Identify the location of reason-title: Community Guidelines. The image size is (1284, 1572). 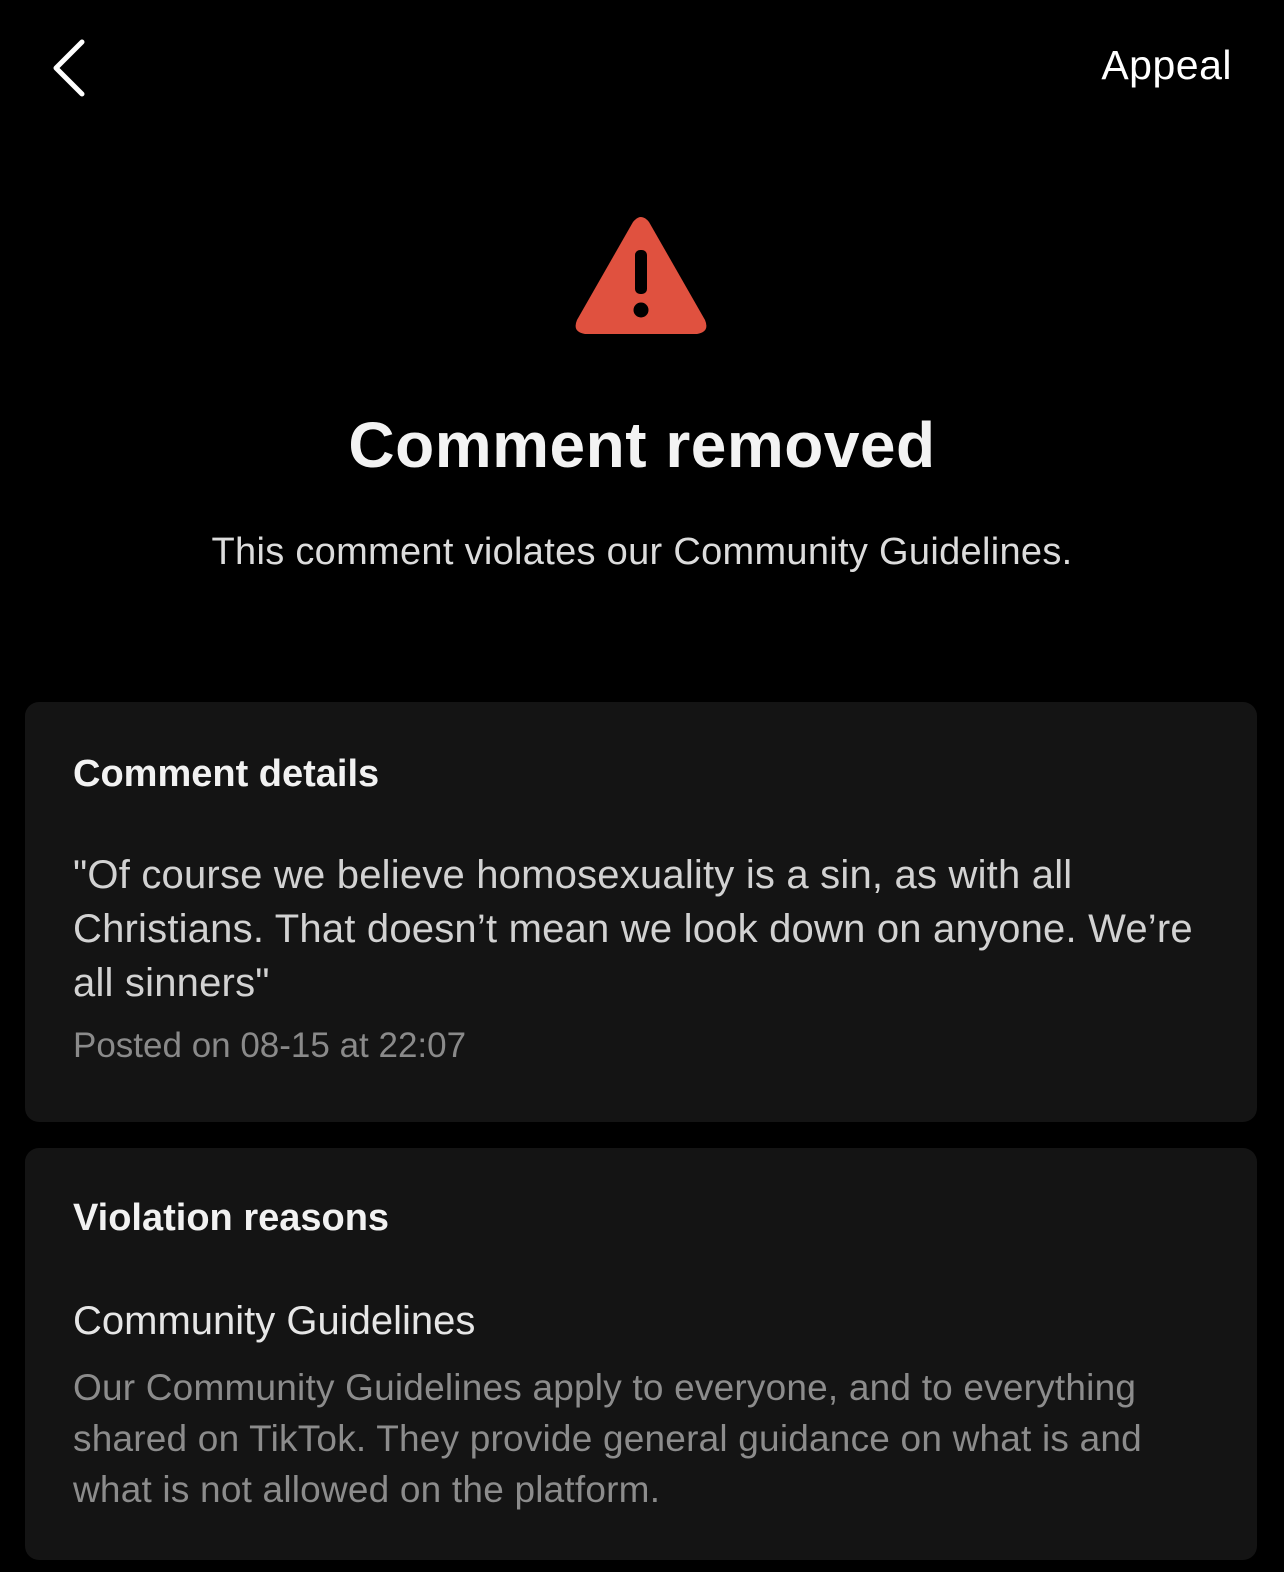
(274, 1321).